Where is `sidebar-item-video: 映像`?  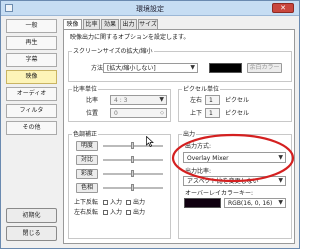 sidebar-item-video: 映像 is located at coordinates (31, 77).